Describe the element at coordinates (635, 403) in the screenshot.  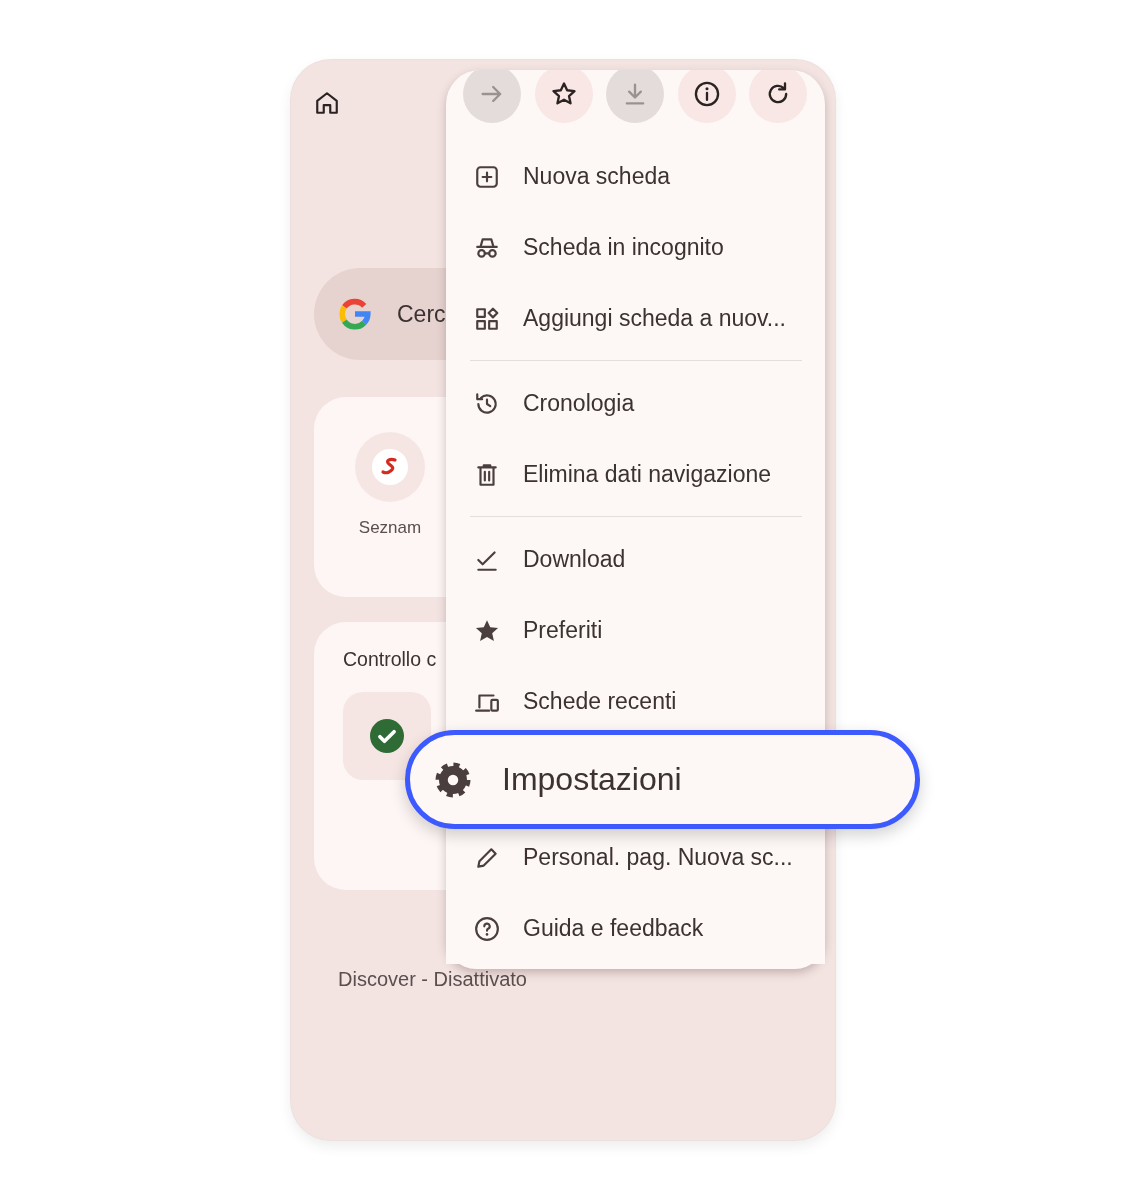
I see `menu-item: Cronologia` at that location.